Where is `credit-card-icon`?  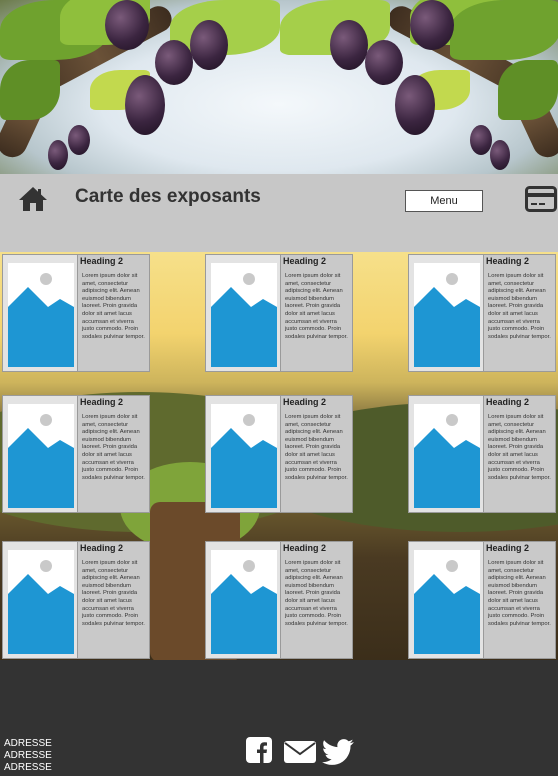 credit-card-icon is located at coordinates (541, 199).